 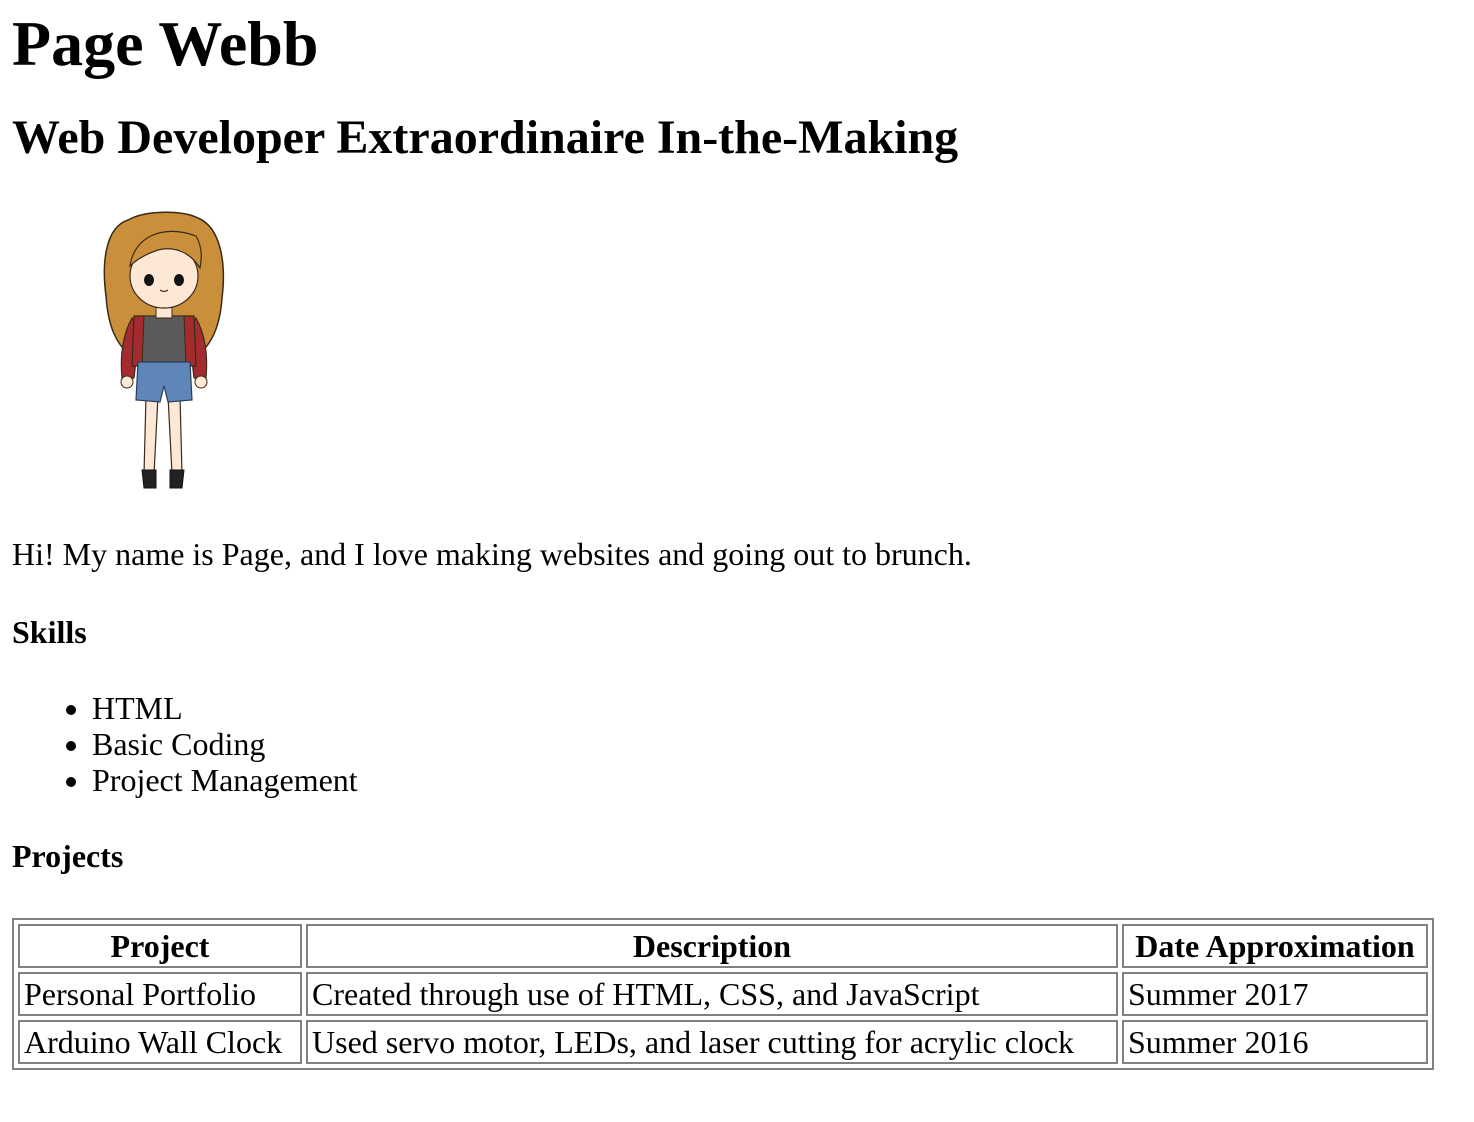 What do you see at coordinates (177, 479) in the screenshot?
I see `avatar-boot-right` at bounding box center [177, 479].